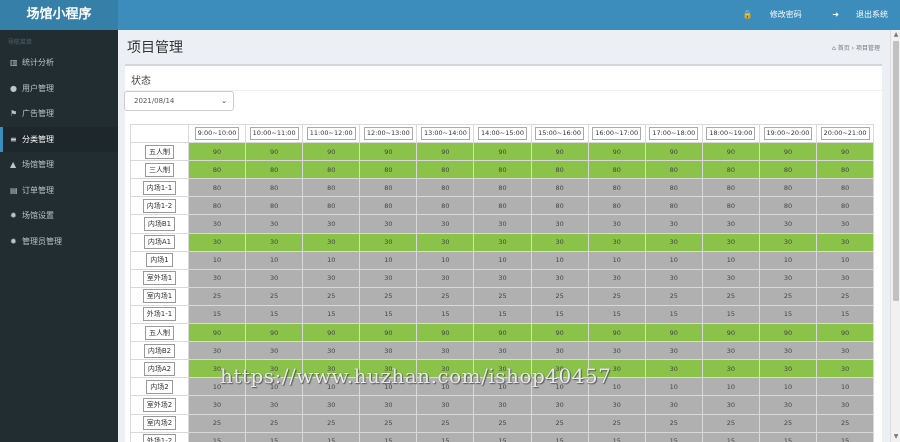 This screenshot has height=442, width=900. What do you see at coordinates (159, 169) in the screenshot?
I see `venue-name-button: 三人制` at bounding box center [159, 169].